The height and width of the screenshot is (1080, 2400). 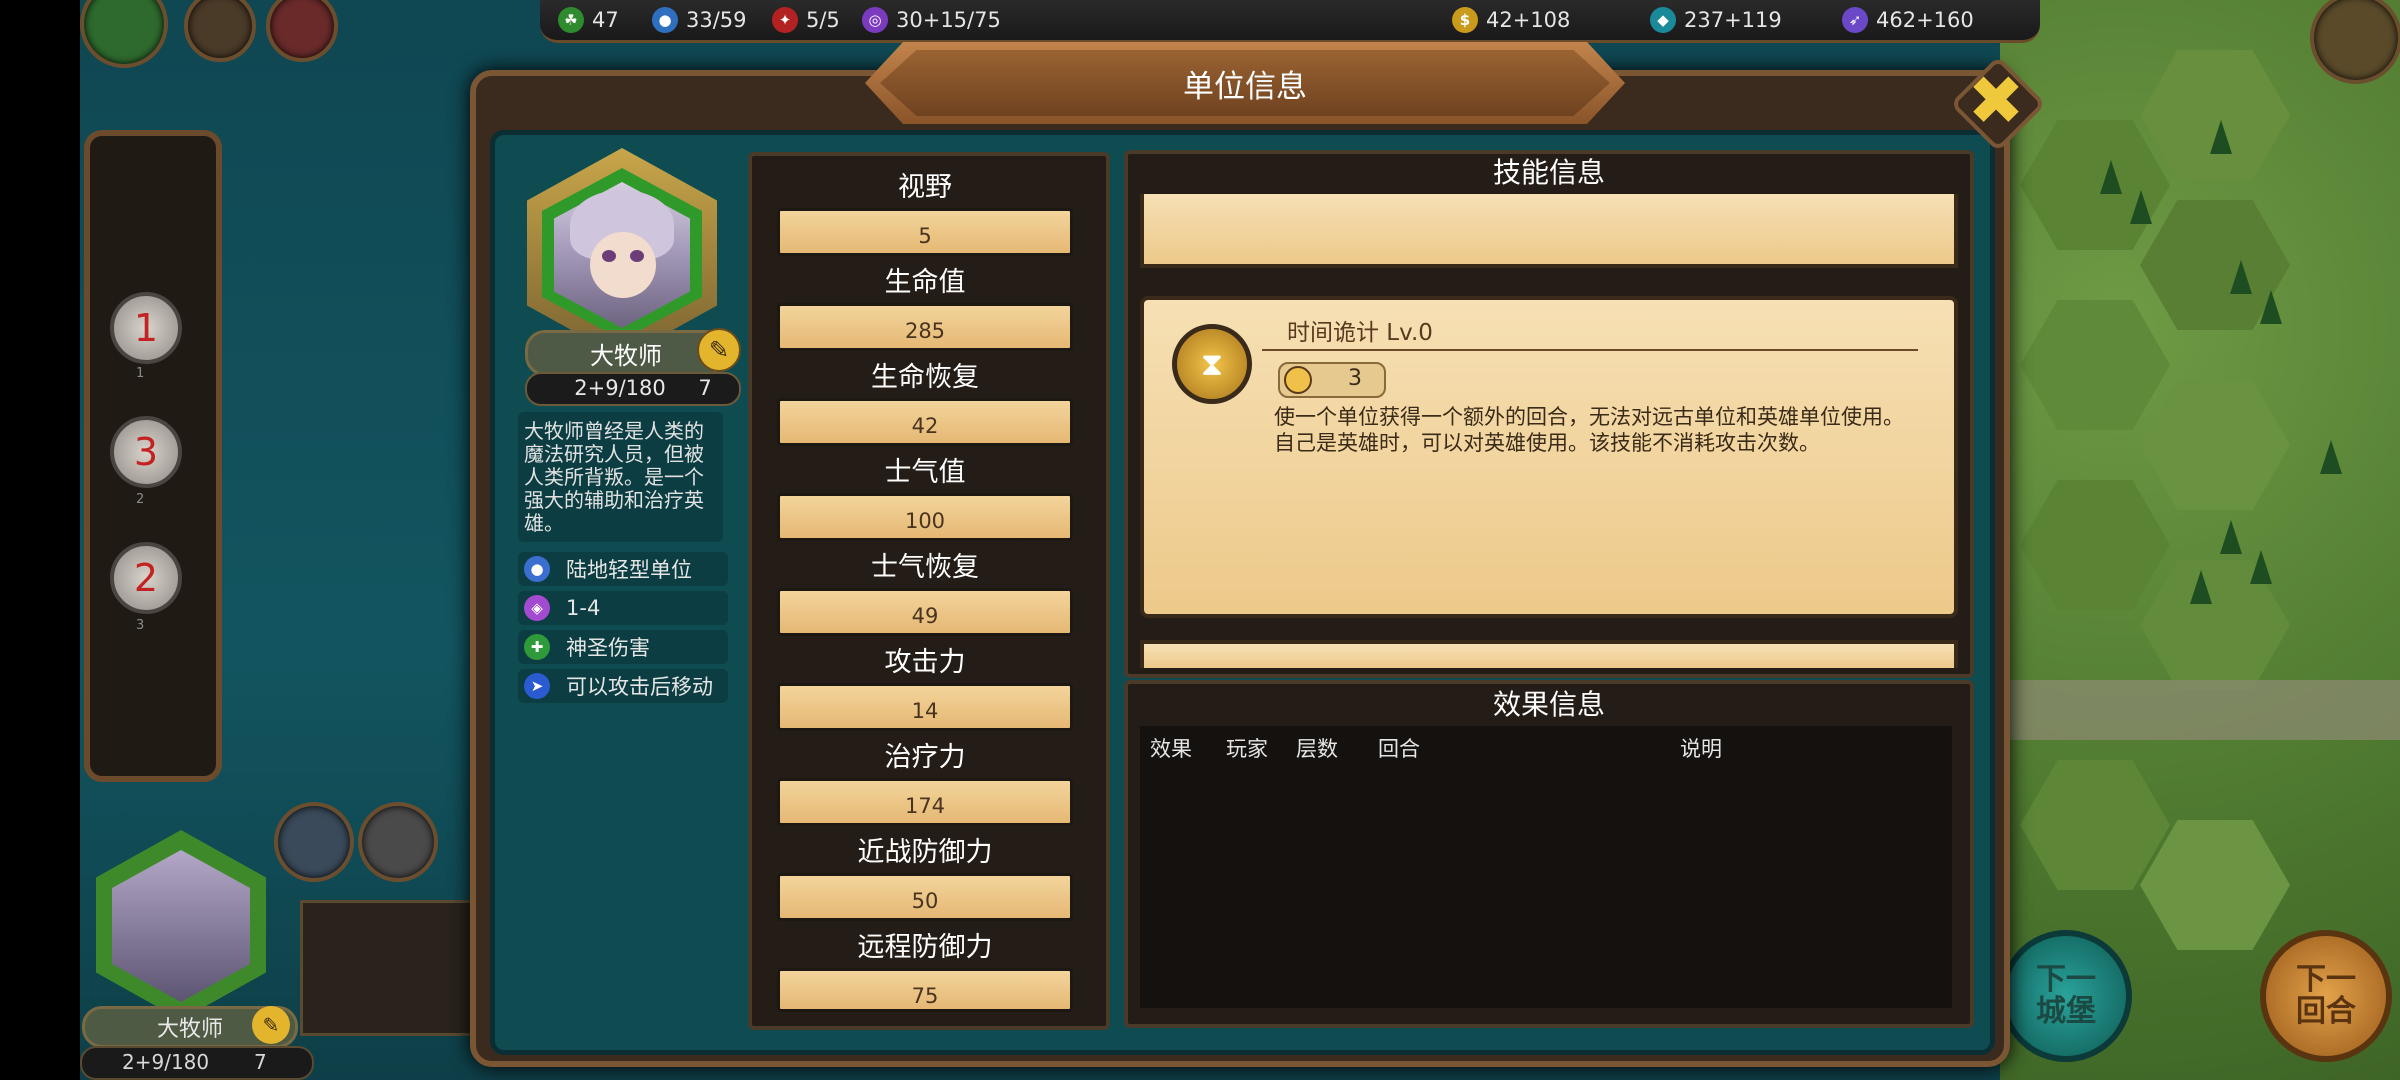 I want to click on effects-table, so click(x=1546, y=867).